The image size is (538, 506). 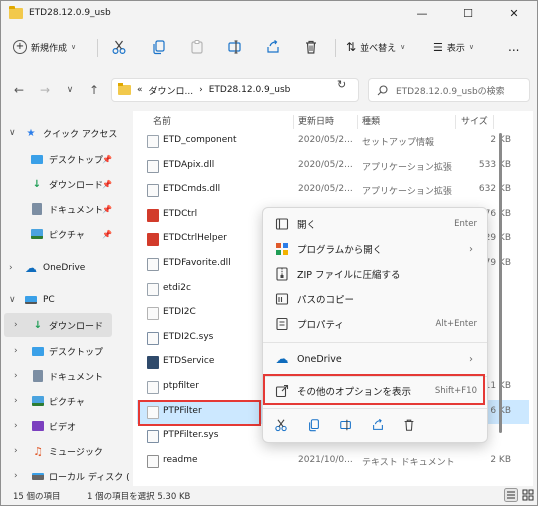 I want to click on close-button: ✕, so click(x=514, y=14).